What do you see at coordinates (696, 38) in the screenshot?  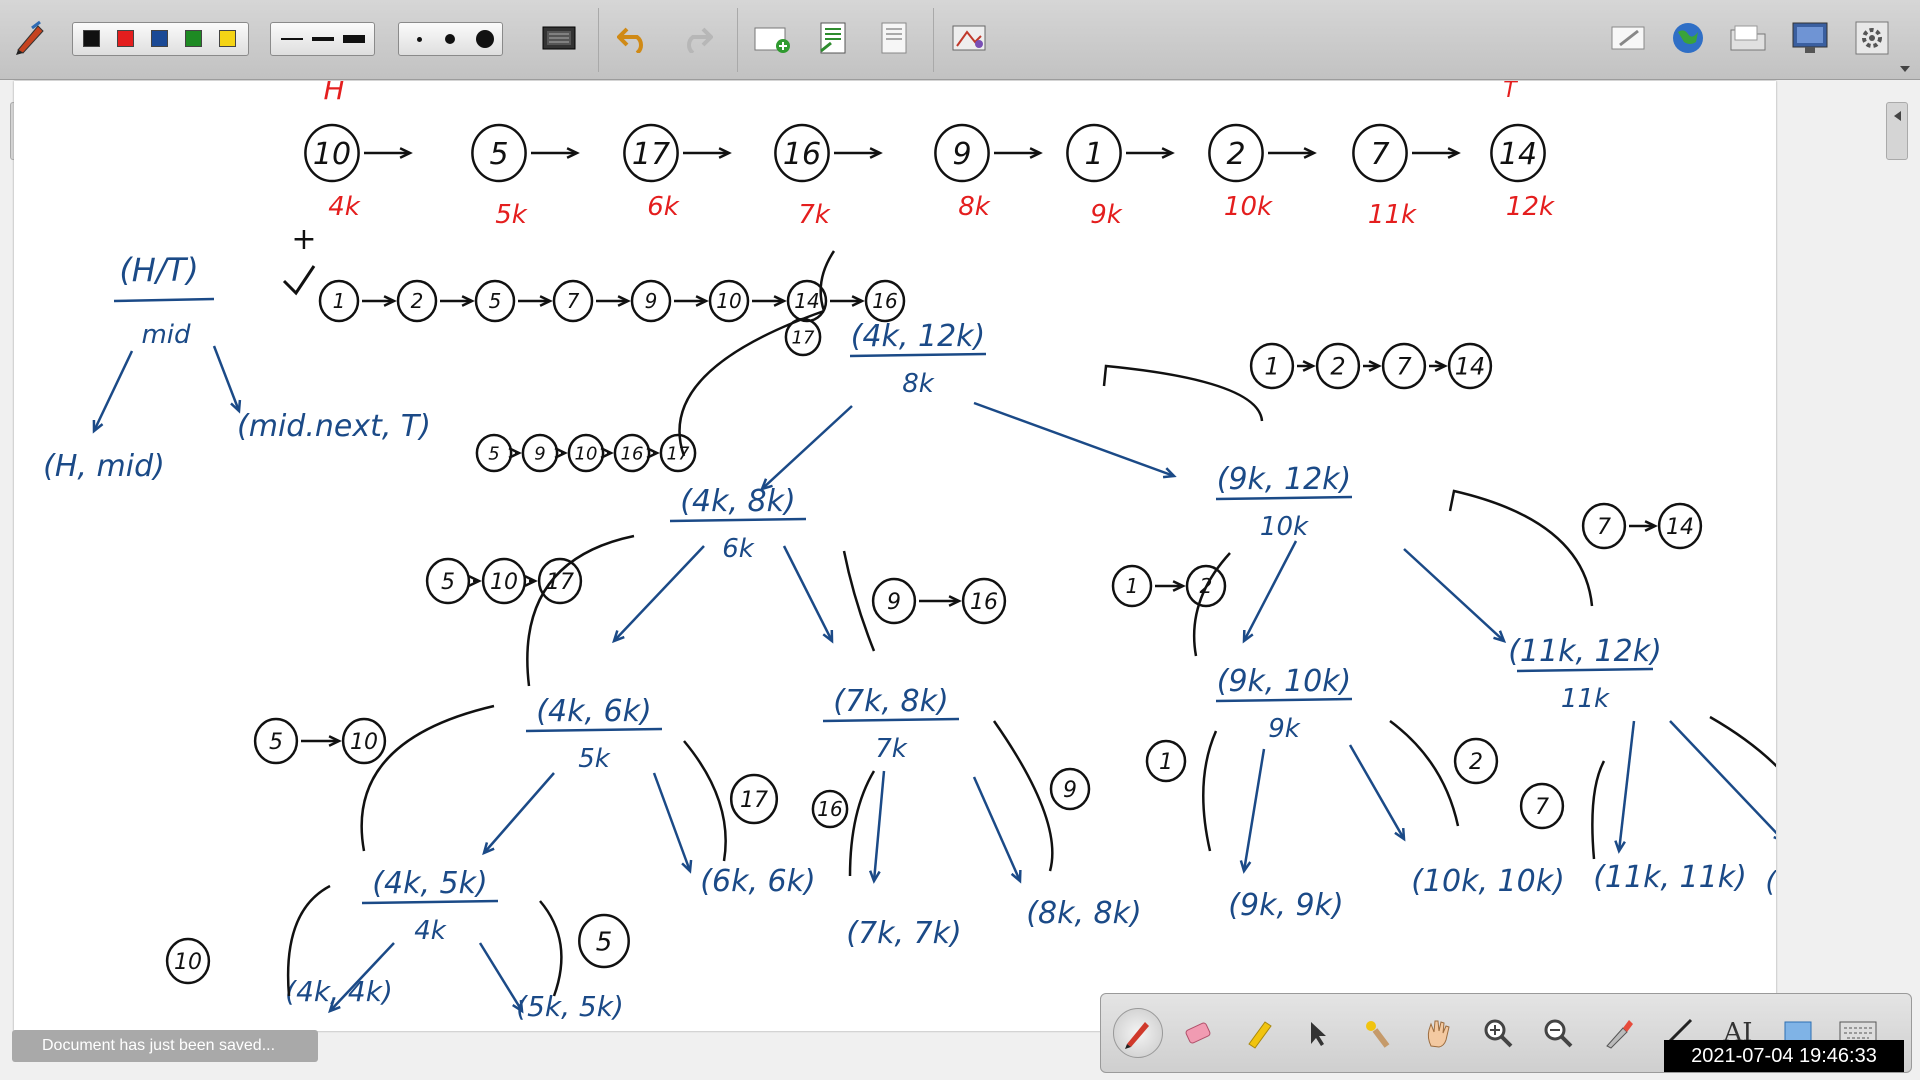 I see `redo-icon` at bounding box center [696, 38].